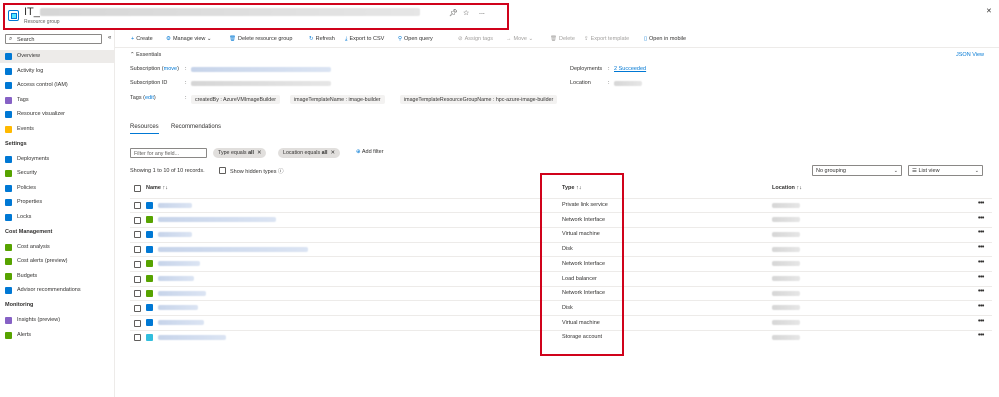 This screenshot has width=999, height=397. What do you see at coordinates (370, 152) in the screenshot?
I see `add-filter-button: ⊕ Add filter` at bounding box center [370, 152].